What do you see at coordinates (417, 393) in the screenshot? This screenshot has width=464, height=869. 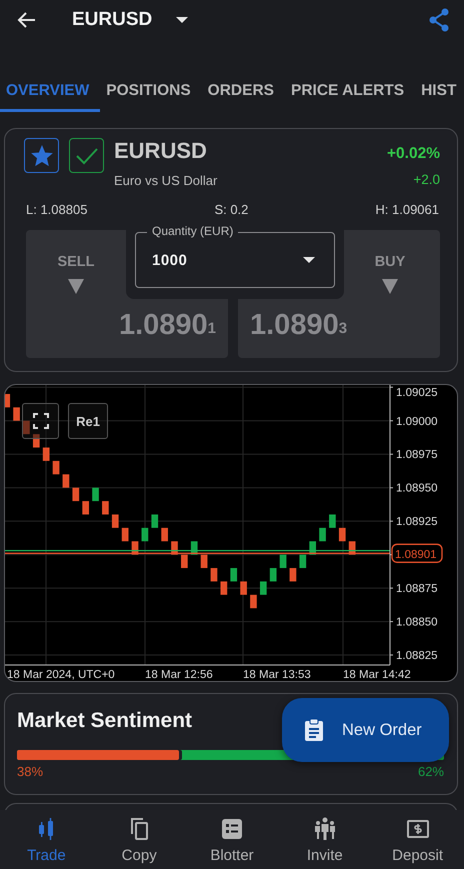 I see `axis-label: 1.09025` at bounding box center [417, 393].